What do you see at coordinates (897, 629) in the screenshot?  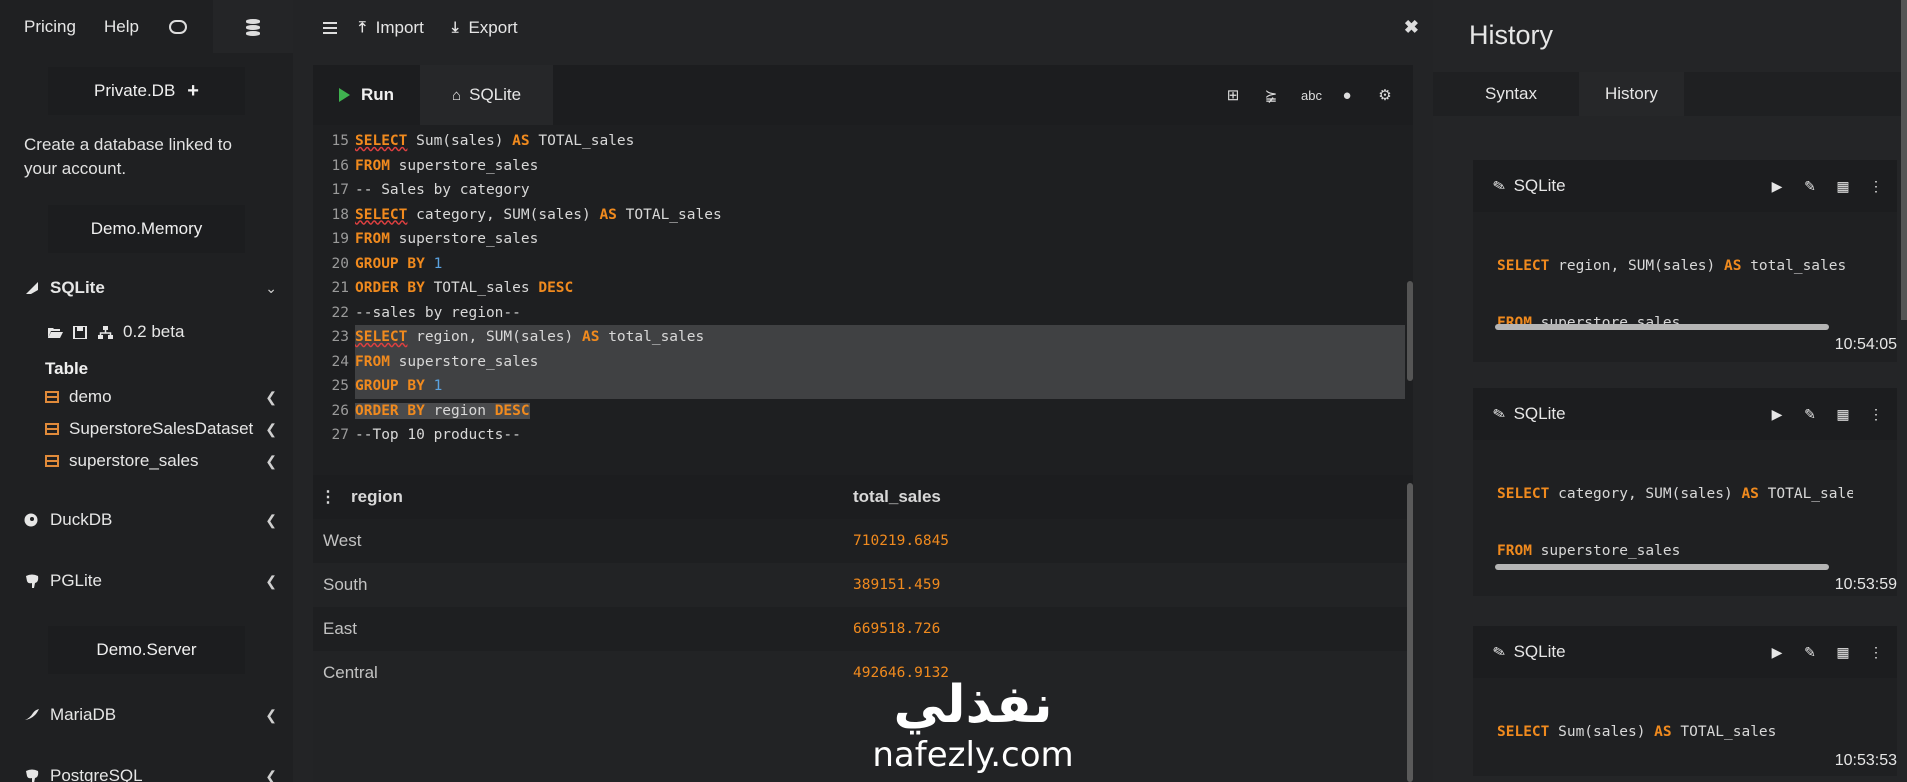 I see `cell-total-sales: 669518.726` at bounding box center [897, 629].